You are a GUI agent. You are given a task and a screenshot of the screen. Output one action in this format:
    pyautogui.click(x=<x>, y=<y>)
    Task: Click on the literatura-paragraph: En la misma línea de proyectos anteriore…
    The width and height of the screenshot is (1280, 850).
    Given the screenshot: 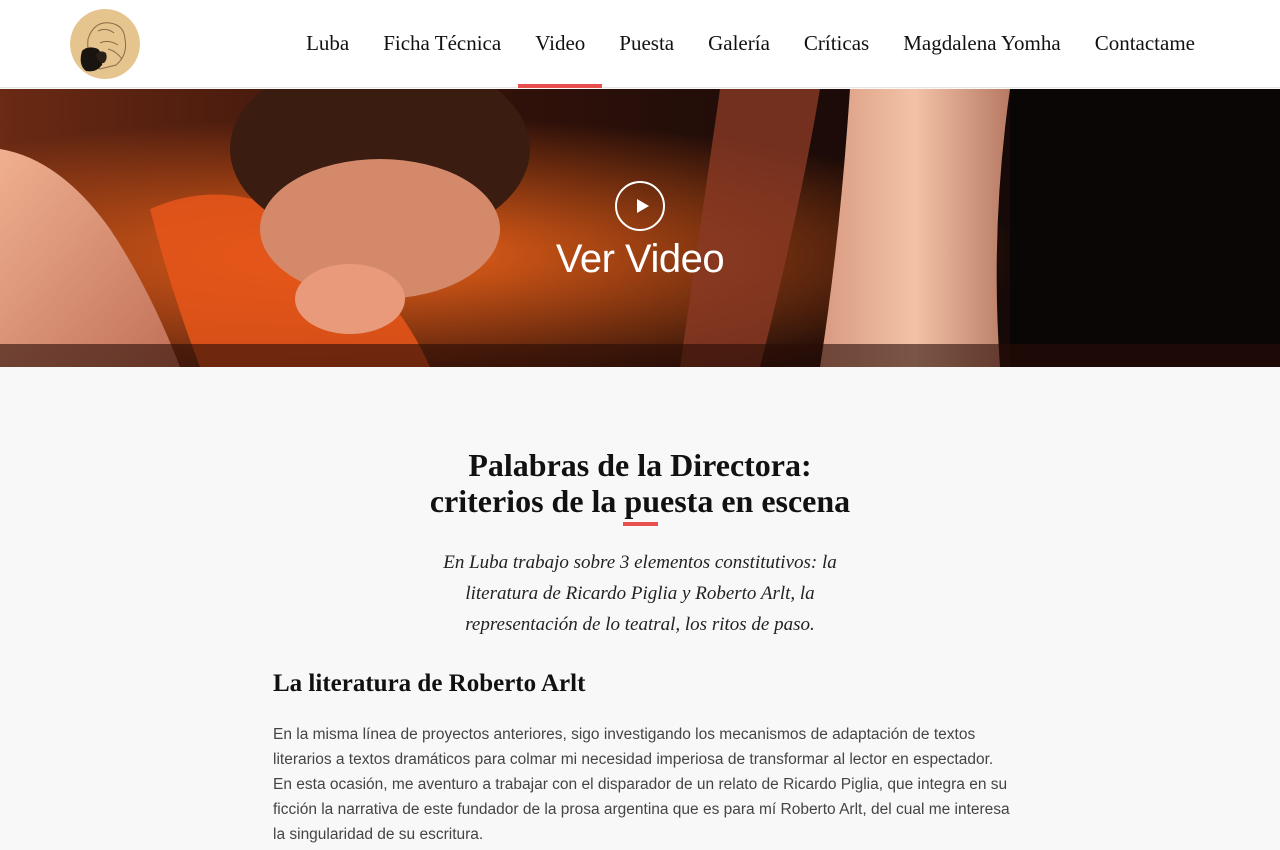 What is the action you would take?
    pyautogui.click(x=641, y=784)
    